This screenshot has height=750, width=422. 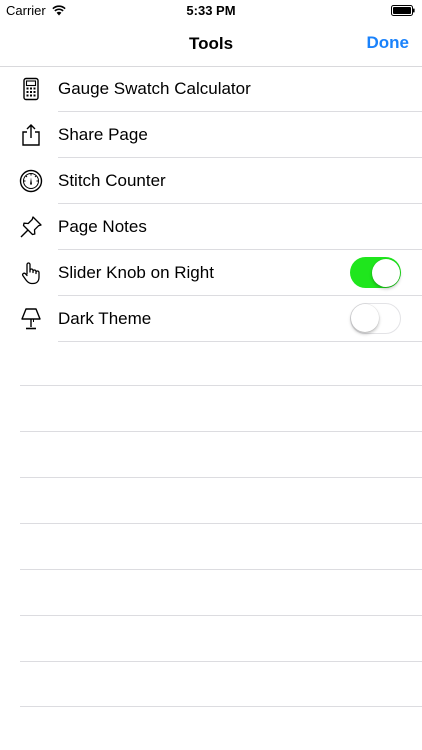 What do you see at coordinates (31, 89) in the screenshot?
I see `calculator-icon` at bounding box center [31, 89].